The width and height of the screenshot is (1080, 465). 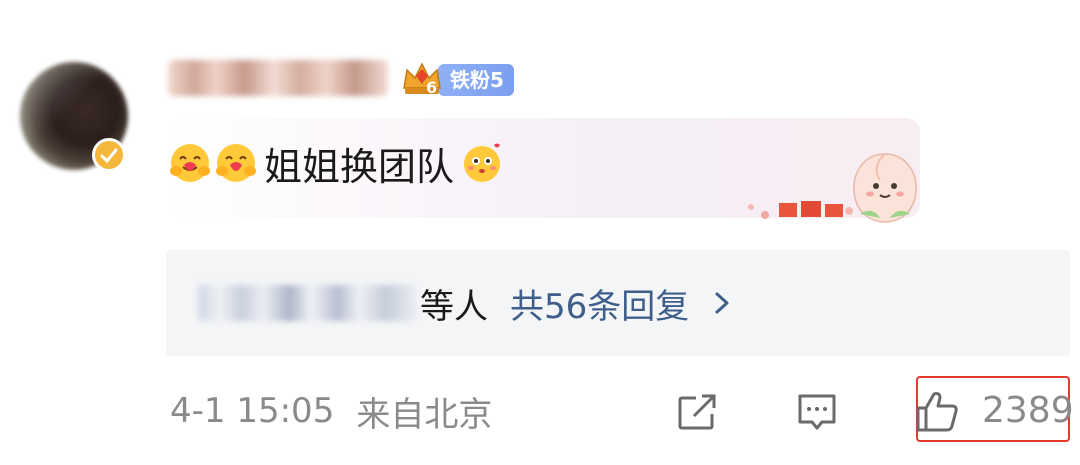 I want to click on username, so click(x=278, y=78).